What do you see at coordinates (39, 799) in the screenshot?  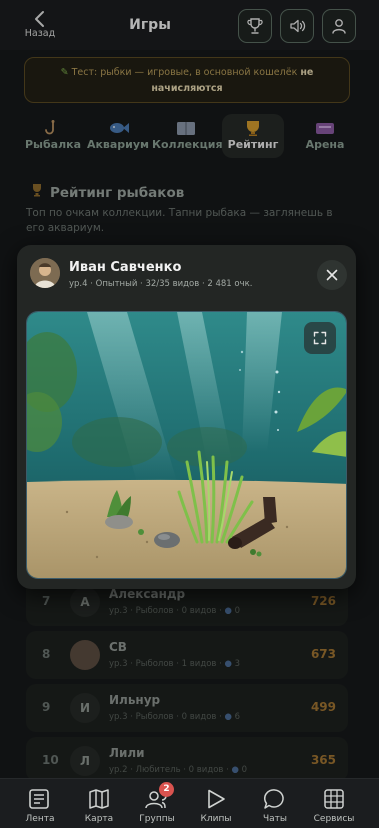 I see `feed-icon` at bounding box center [39, 799].